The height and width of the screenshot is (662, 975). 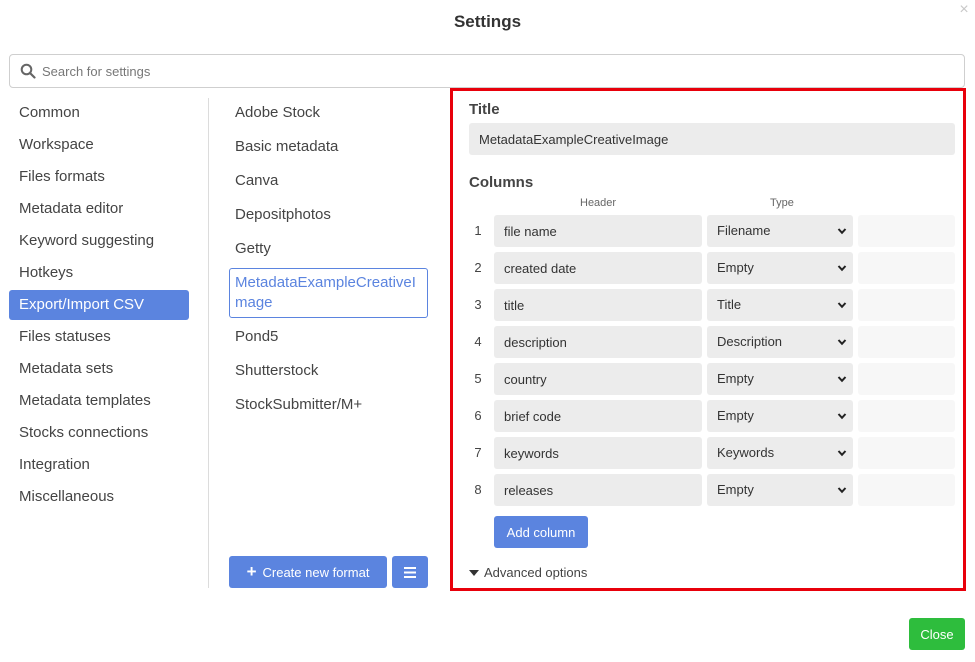 I want to click on plus-icon: +, so click(x=251, y=571).